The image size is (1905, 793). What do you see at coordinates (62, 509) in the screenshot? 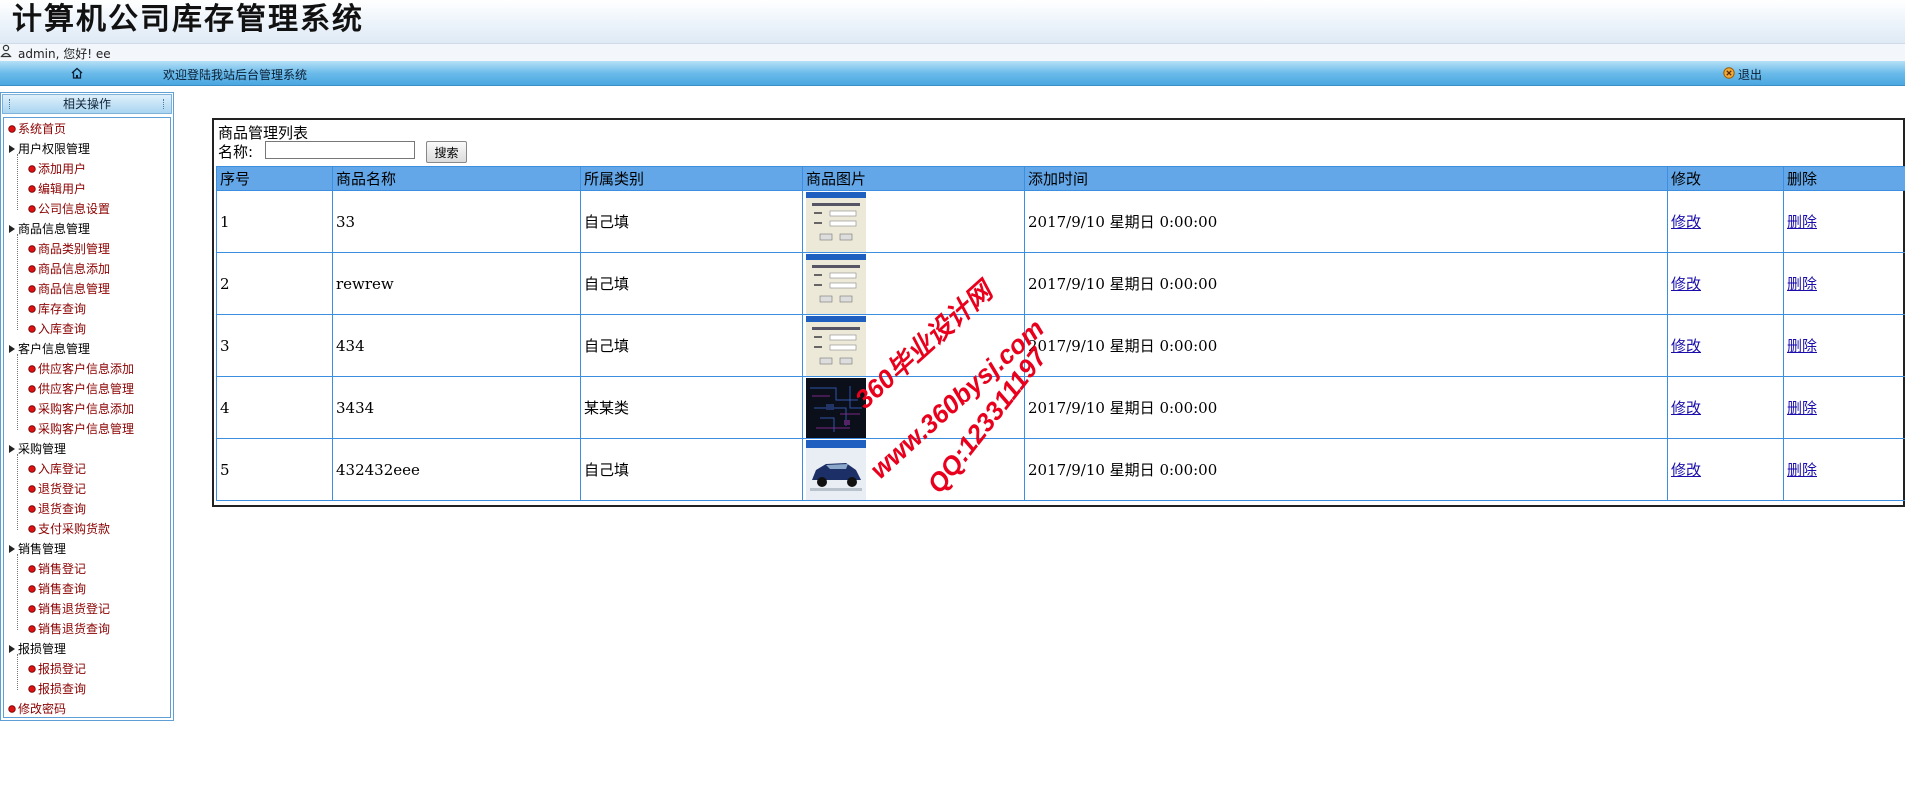
I see `tree-item-label: 退货查询` at bounding box center [62, 509].